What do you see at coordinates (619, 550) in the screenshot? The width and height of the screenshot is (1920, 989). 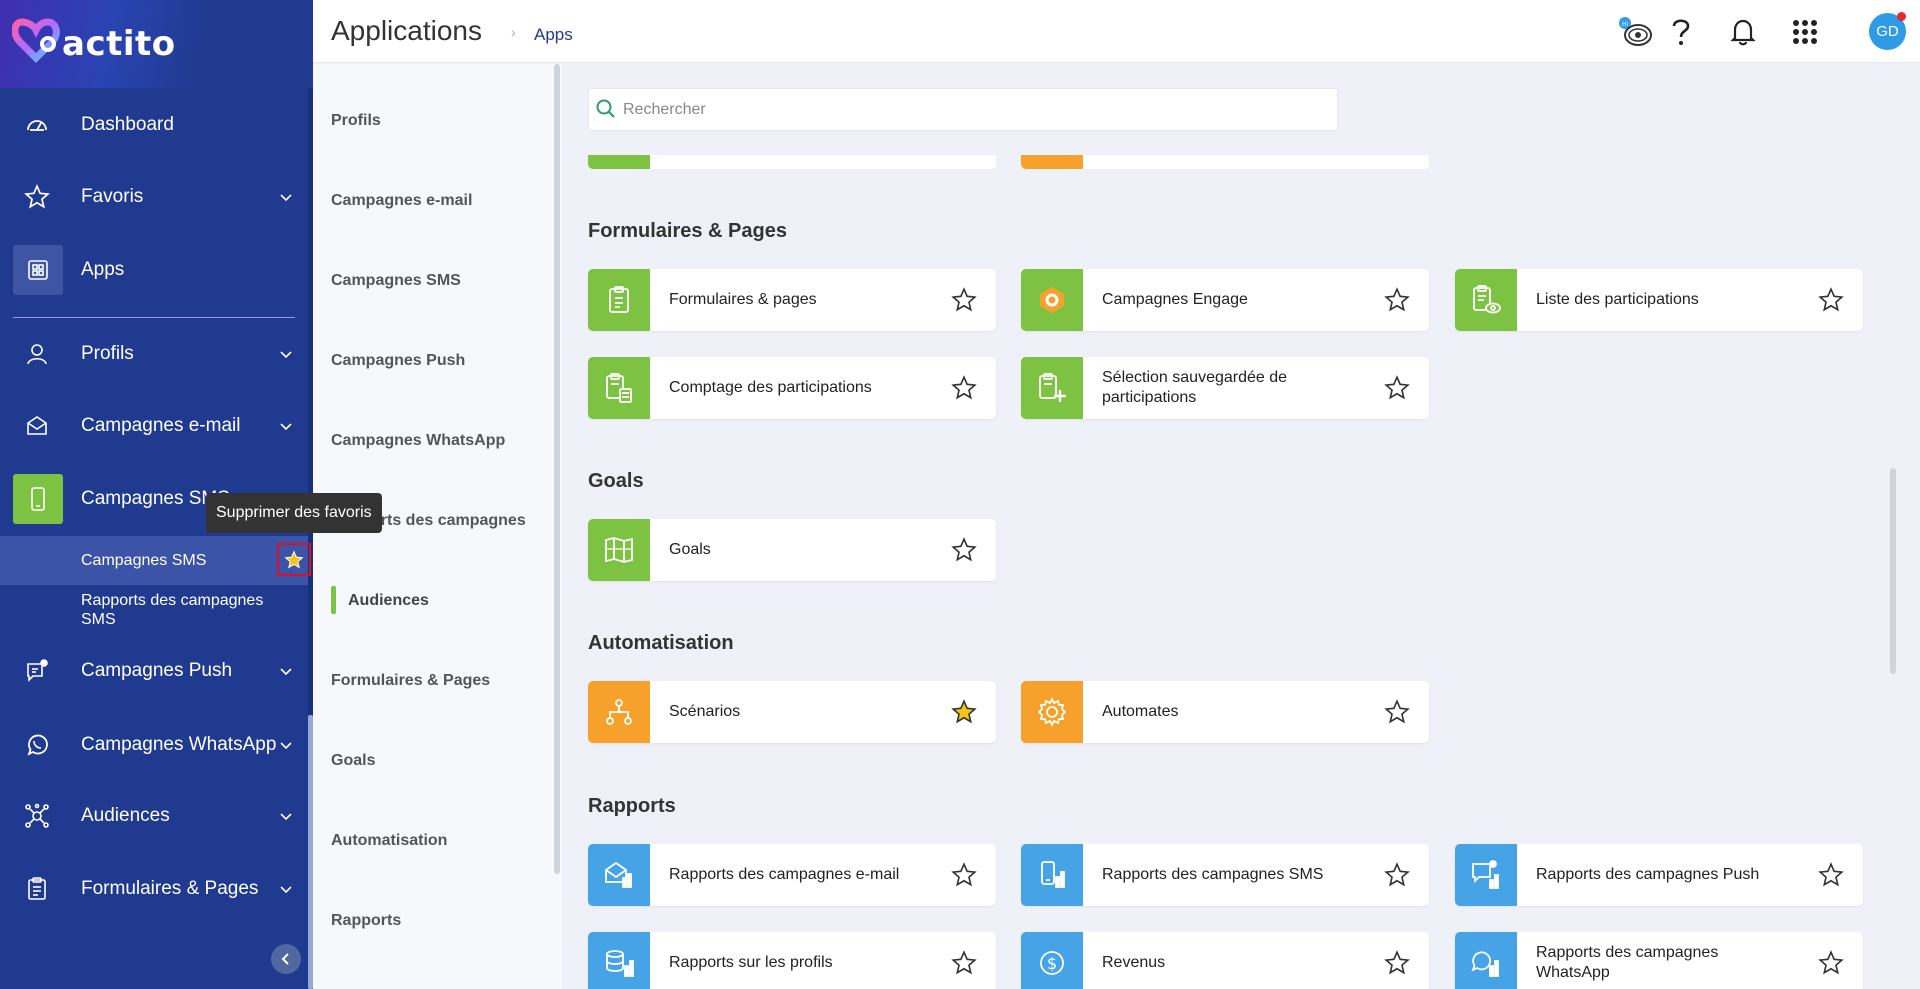 I see `flag-map-icon` at bounding box center [619, 550].